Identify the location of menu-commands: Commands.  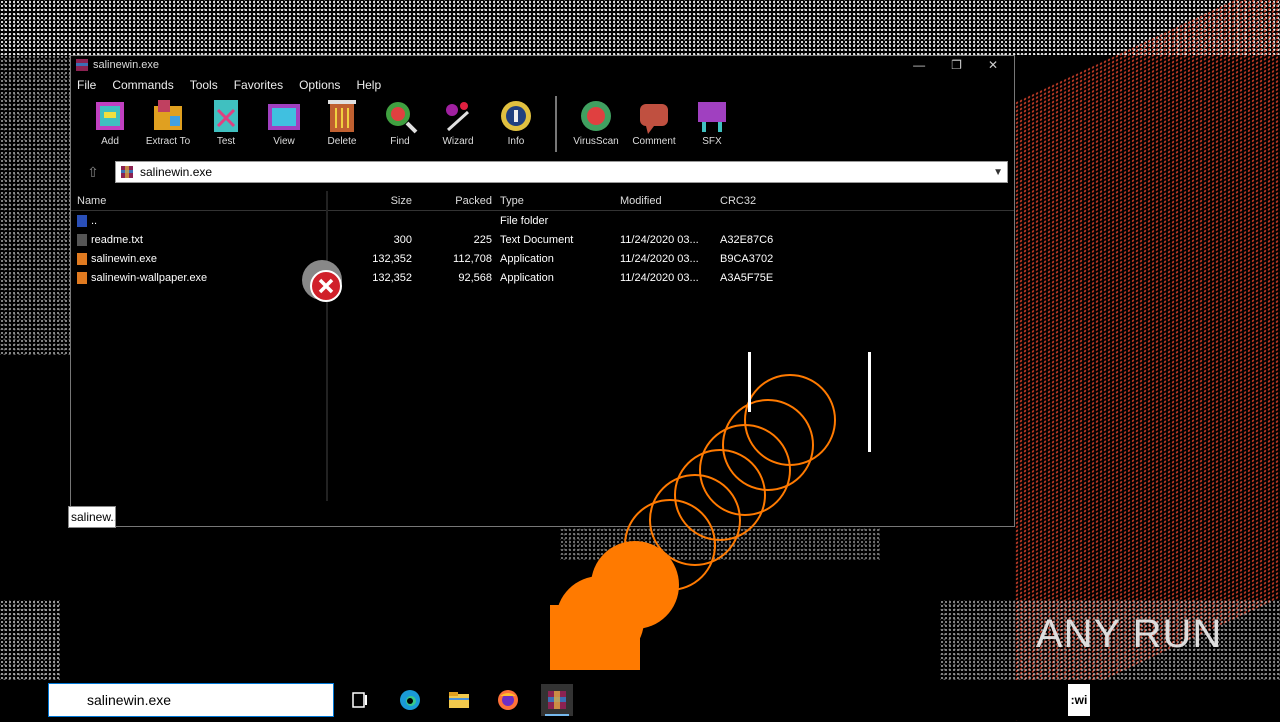
(142, 85).